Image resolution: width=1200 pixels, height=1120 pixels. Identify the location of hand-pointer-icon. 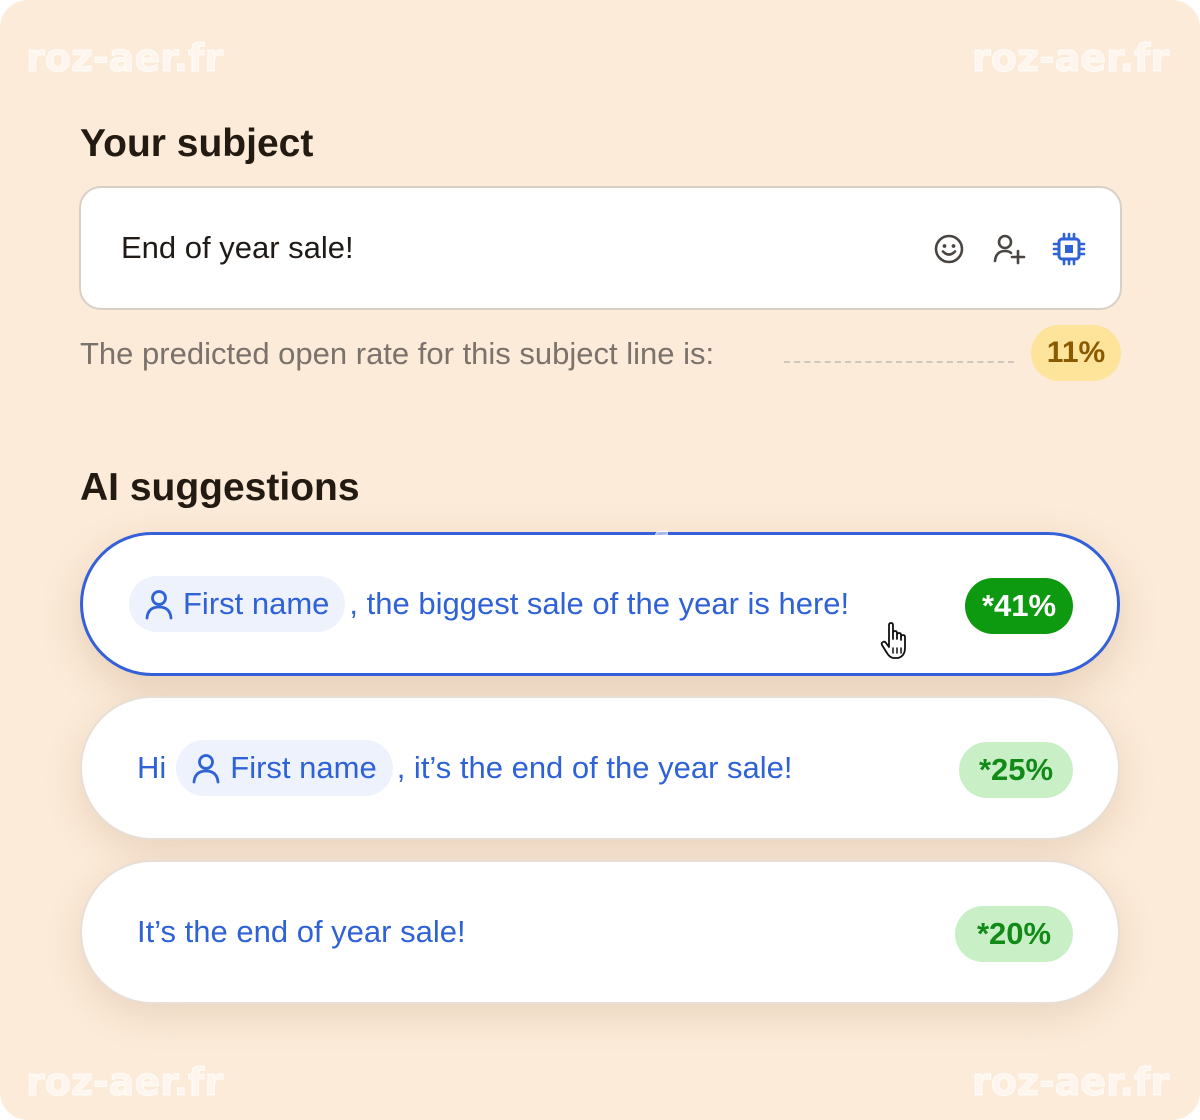
(893, 640).